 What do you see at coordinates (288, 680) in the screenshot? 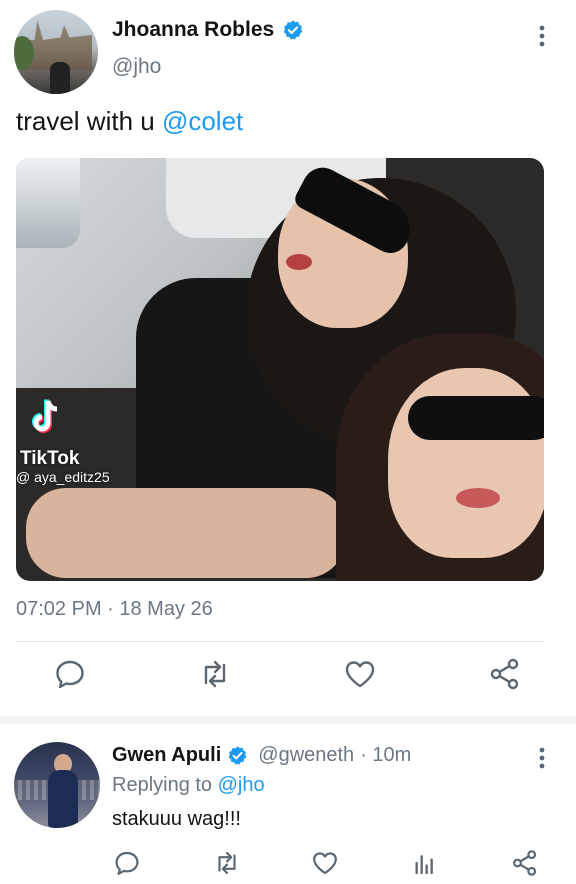
I see `tweet-action-bar` at bounding box center [288, 680].